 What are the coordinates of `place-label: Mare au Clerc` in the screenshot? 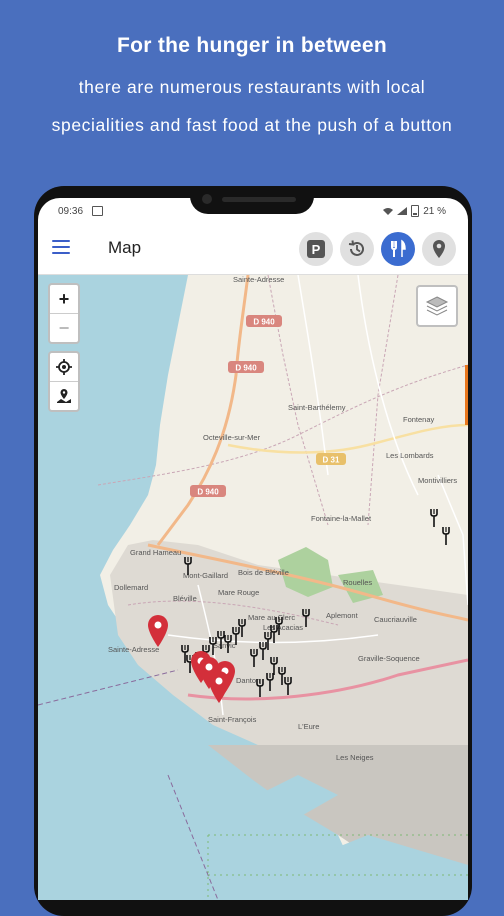 It's located at (271, 617).